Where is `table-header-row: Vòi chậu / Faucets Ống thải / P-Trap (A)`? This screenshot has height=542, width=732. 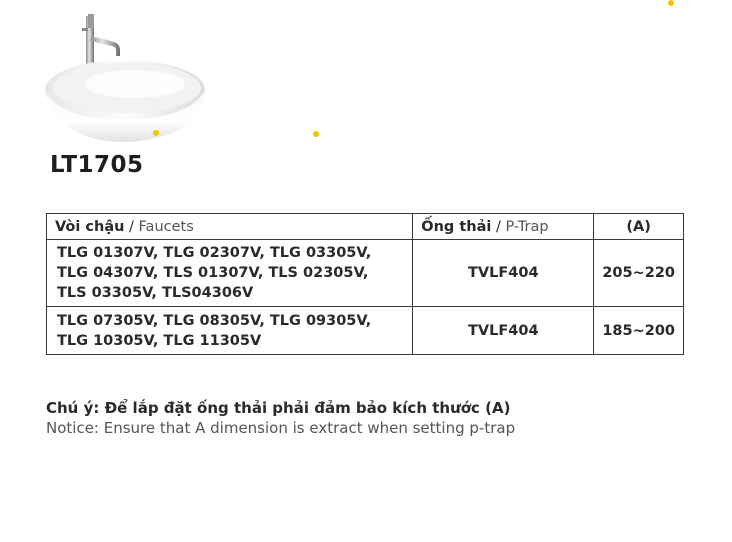
table-header-row: Vòi chậu / Faucets Ống thải / P-Trap (A) is located at coordinates (364, 226).